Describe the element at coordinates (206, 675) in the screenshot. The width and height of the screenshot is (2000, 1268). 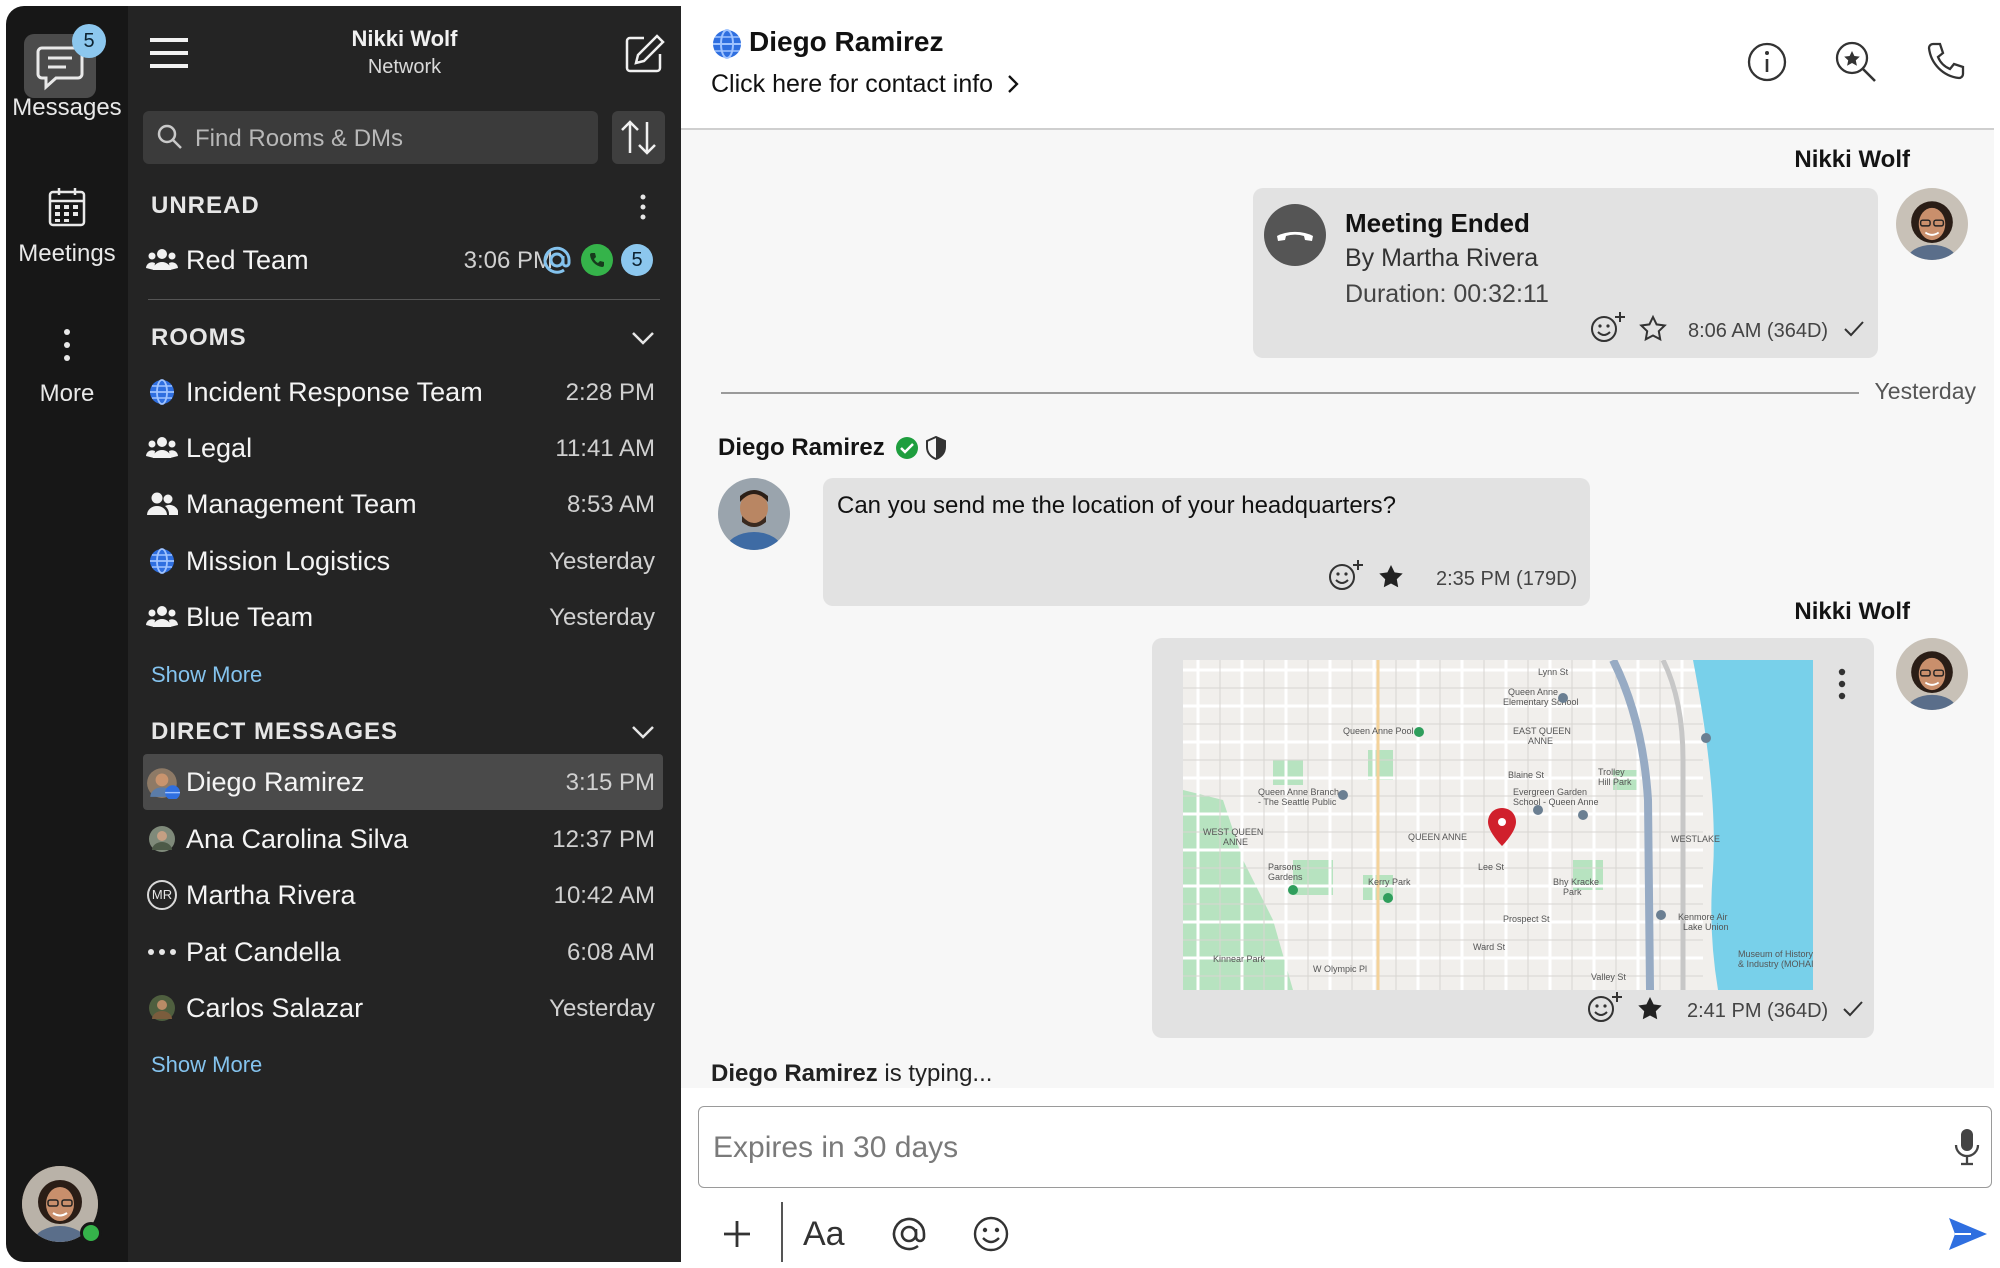
I see `rooms-show-more-link: Show More` at that location.